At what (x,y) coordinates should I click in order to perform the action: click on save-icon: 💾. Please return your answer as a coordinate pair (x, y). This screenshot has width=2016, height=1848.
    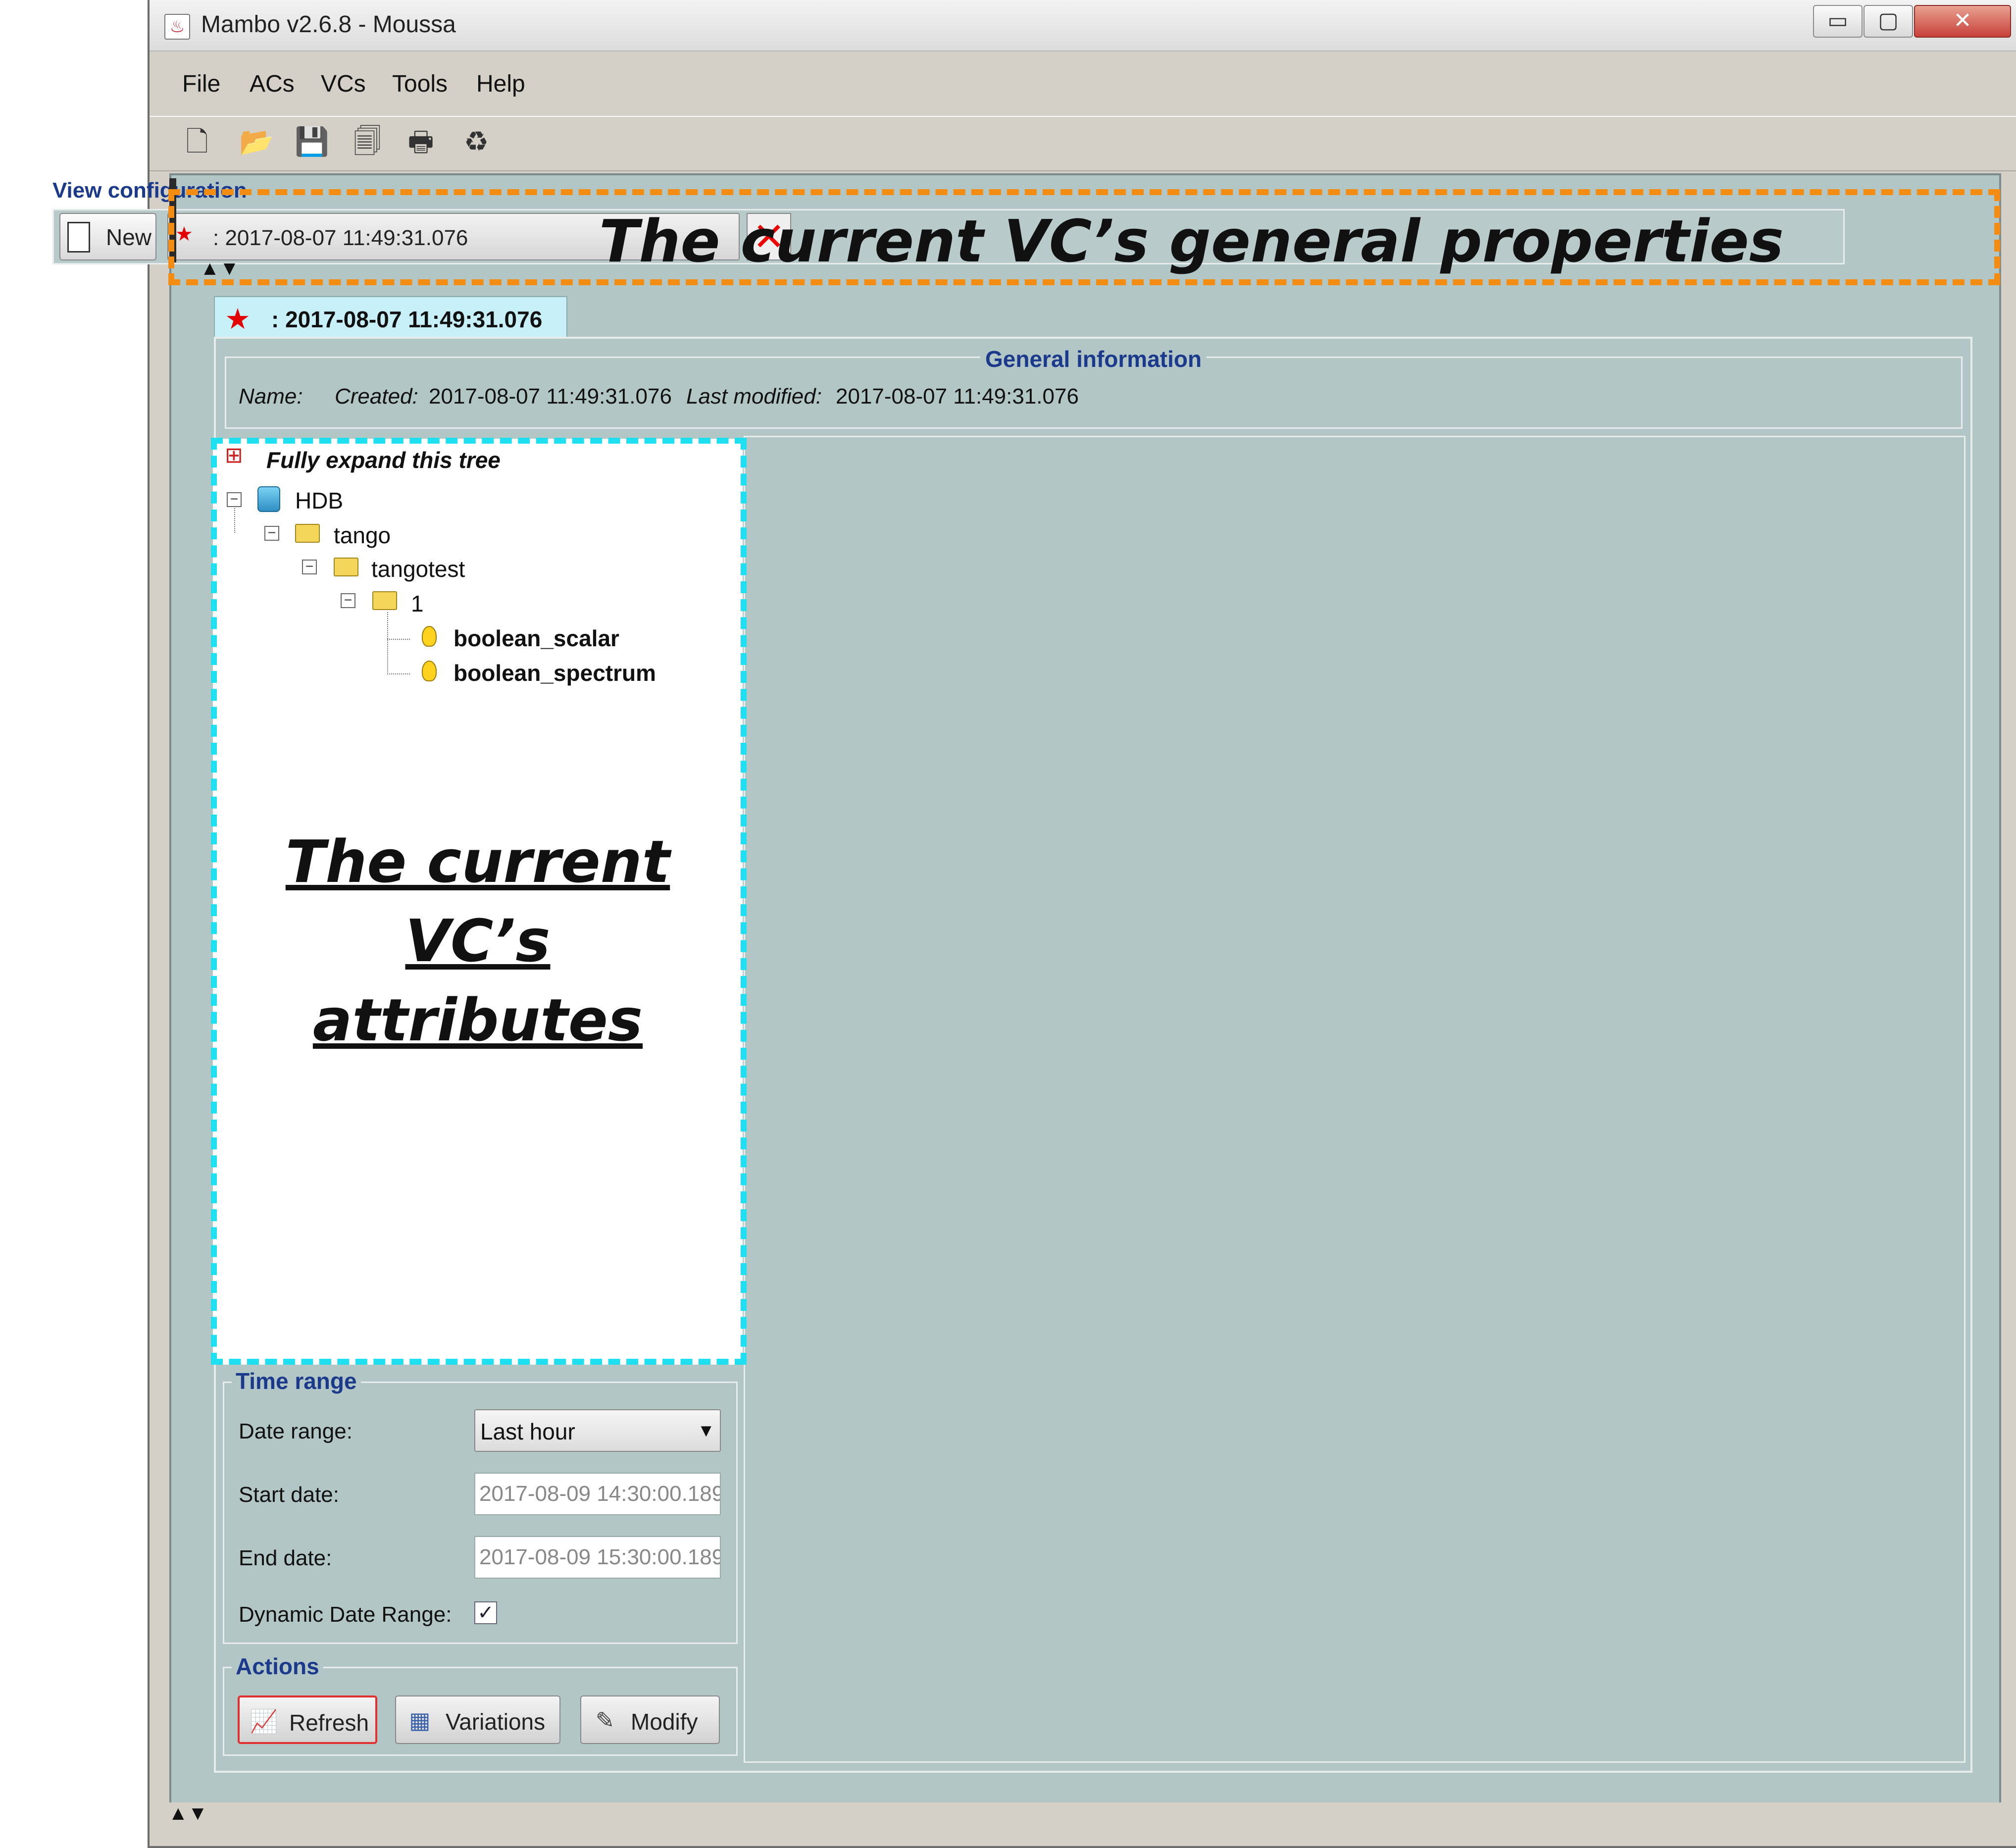
    Looking at the image, I should click on (312, 142).